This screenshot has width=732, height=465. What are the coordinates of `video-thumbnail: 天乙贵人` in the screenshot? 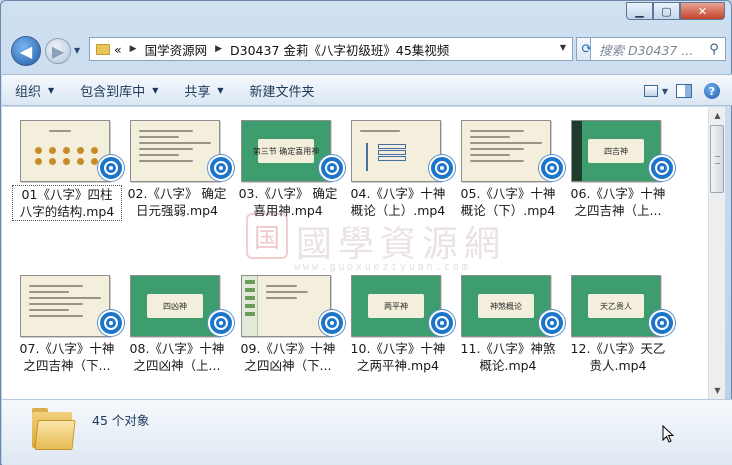 It's located at (616, 306).